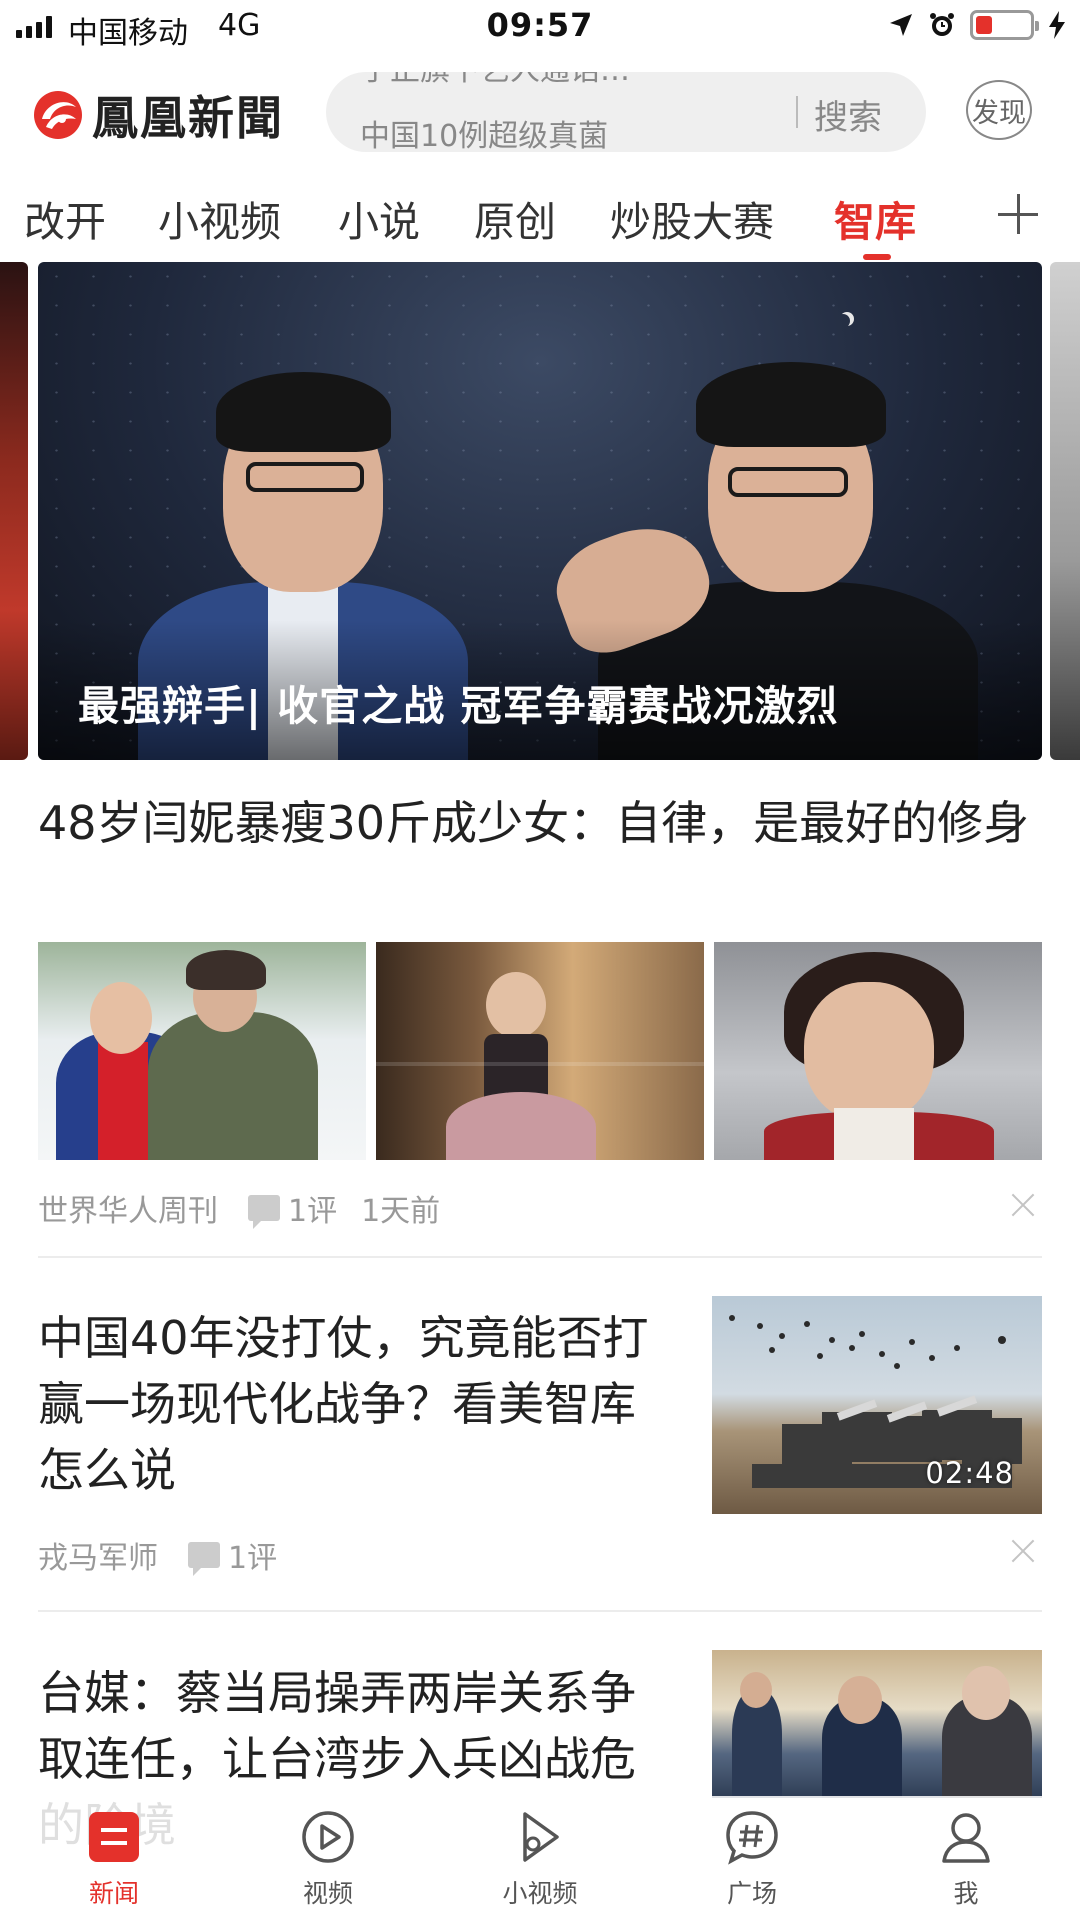  I want to click on search-button: 搜索, so click(848, 114).